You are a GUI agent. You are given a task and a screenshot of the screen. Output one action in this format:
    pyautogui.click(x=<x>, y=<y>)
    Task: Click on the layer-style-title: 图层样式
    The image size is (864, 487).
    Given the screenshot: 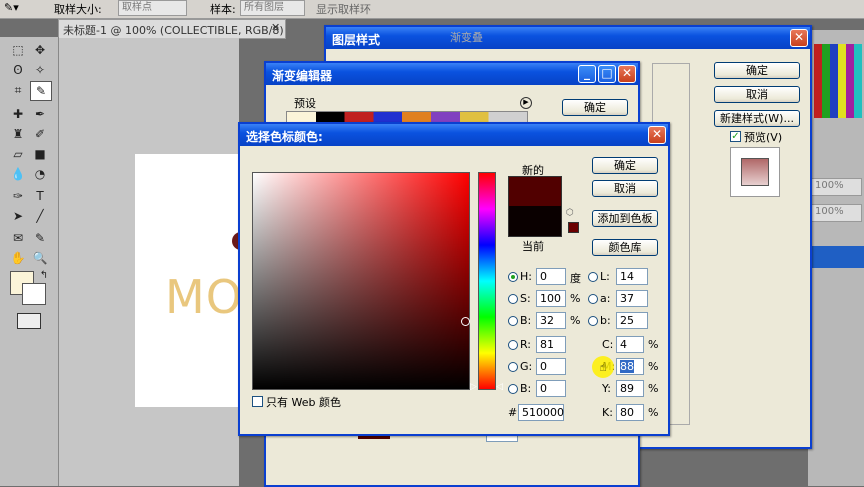 What is the action you would take?
    pyautogui.click(x=356, y=40)
    